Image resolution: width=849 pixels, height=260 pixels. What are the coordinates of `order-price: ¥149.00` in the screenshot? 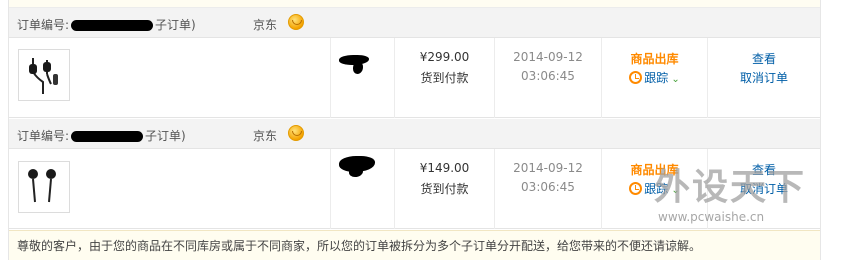 It's located at (444, 168).